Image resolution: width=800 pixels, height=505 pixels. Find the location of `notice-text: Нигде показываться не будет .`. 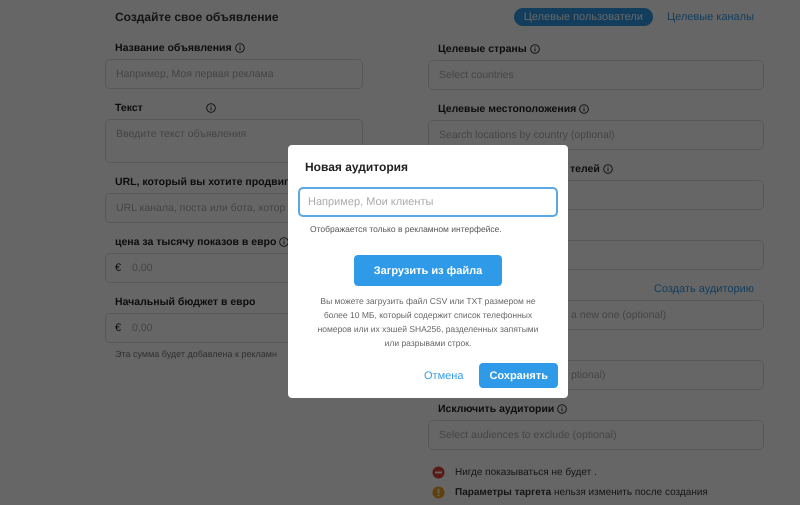

notice-text: Нигде показываться не будет . is located at coordinates (526, 472).